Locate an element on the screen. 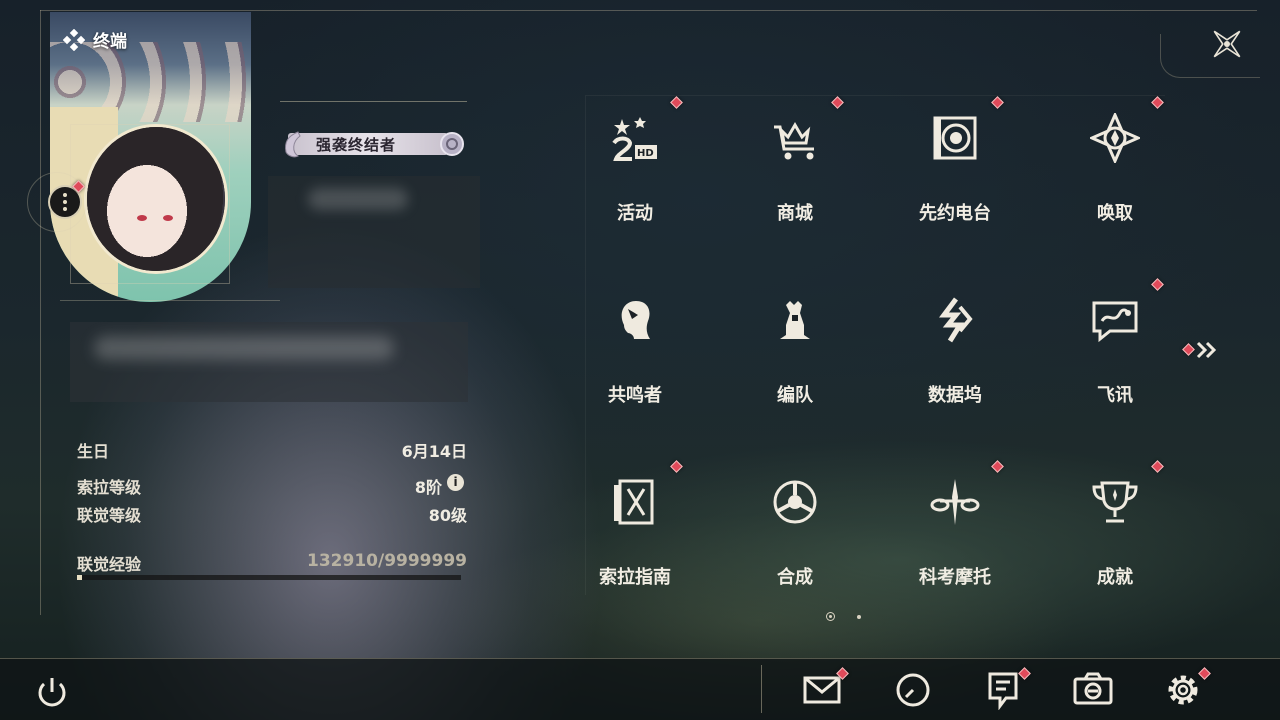 Image resolution: width=1280 pixels, height=720 pixels. menu-item-guide: 索拉指南 is located at coordinates (655, 552).